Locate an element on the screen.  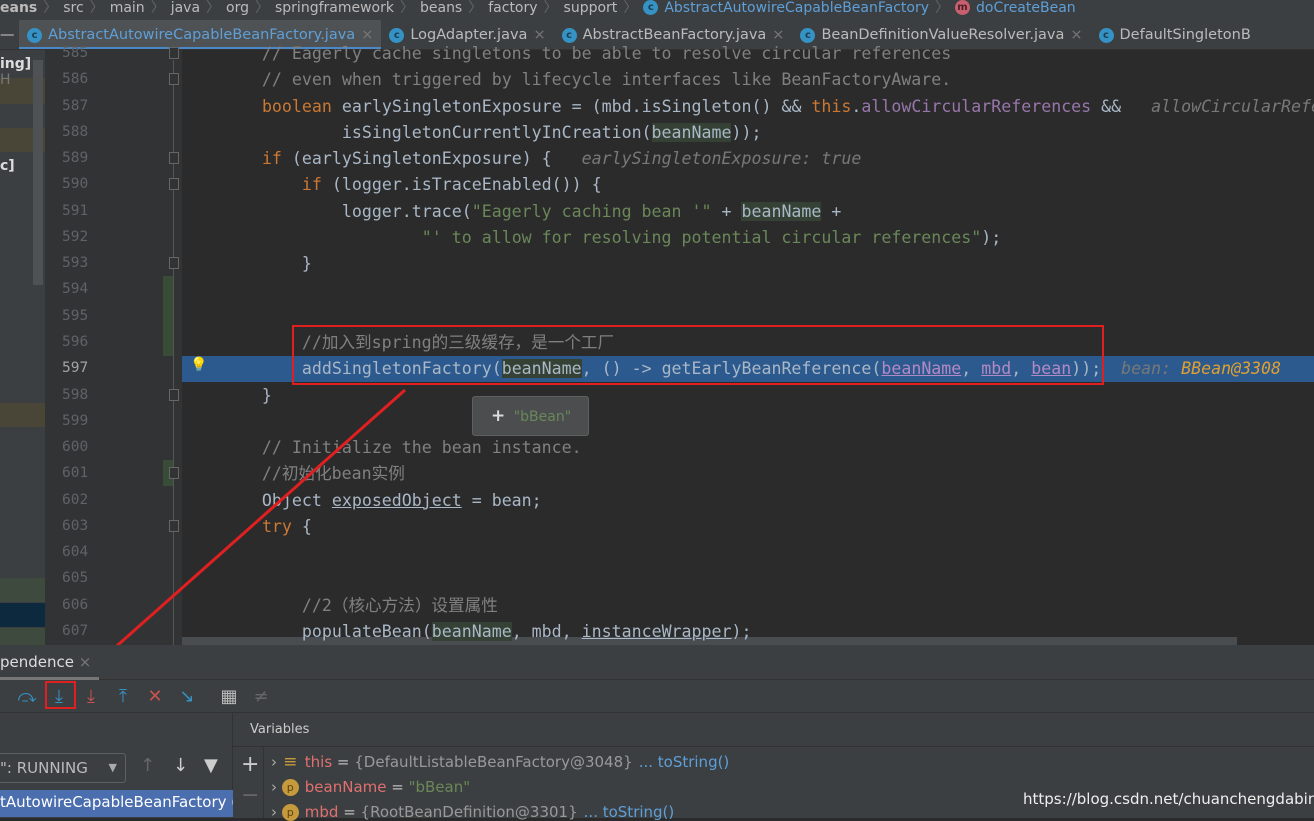
code-line: //2（核心方法）设置属性 is located at coordinates (748, 606).